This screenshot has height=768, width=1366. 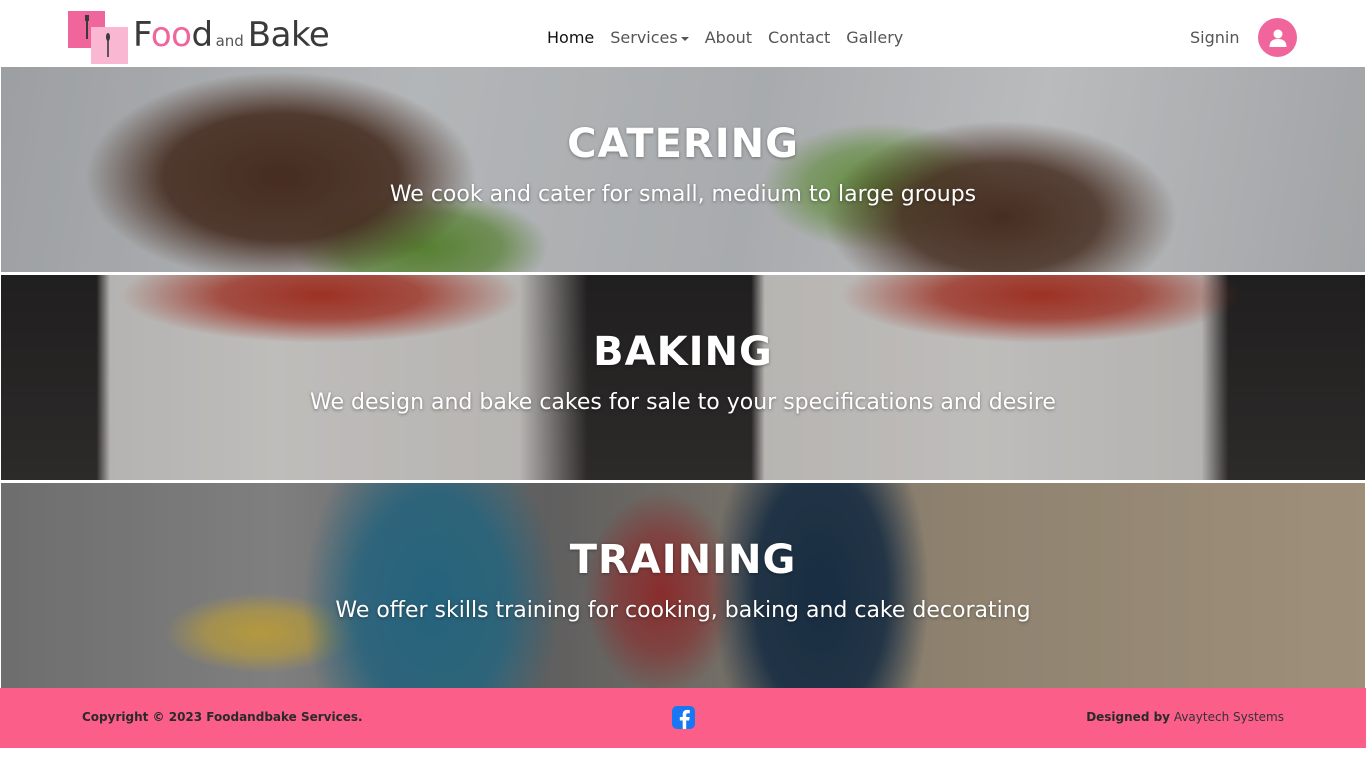 I want to click on facebook-icon, so click(x=684, y=719).